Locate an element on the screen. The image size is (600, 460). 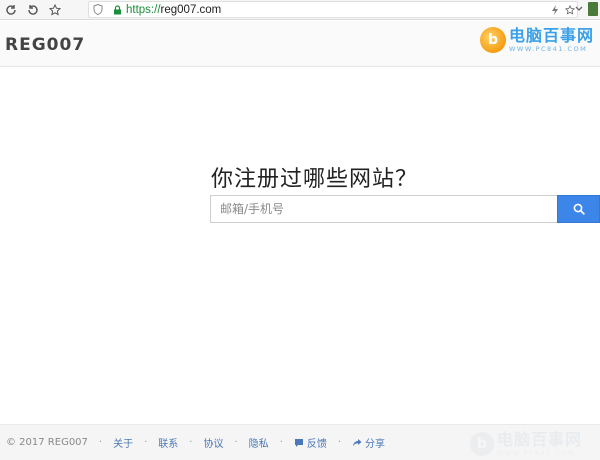
search-form is located at coordinates (405, 209).